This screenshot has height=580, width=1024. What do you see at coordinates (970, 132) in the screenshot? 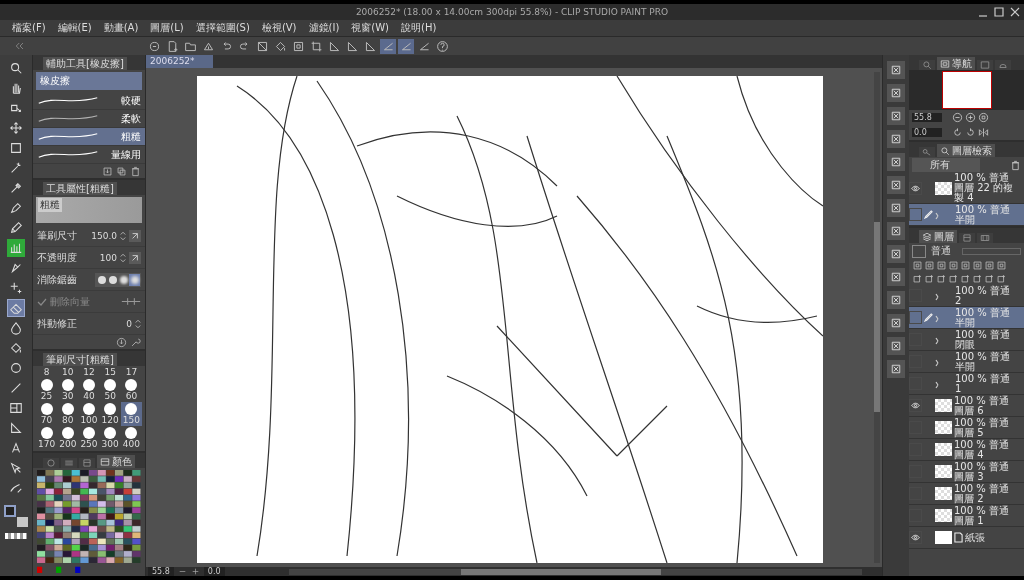
I see `rotate-right-icon` at bounding box center [970, 132].